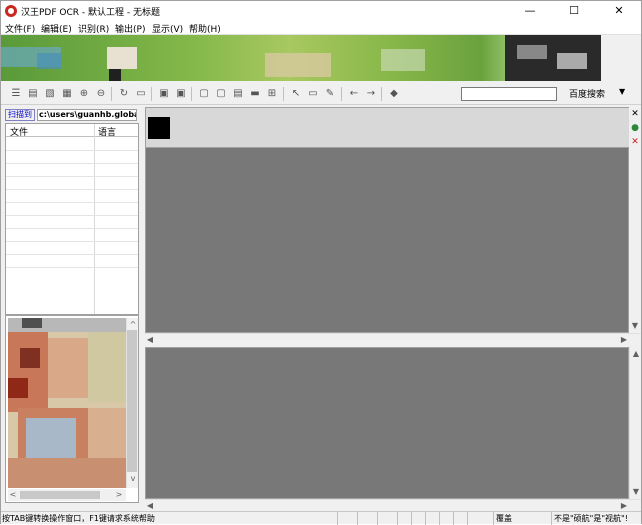 Image resolution: width=642 pixels, height=525 pixels. What do you see at coordinates (101, 94) in the screenshot?
I see `zoom-out-icon: ⊖` at bounding box center [101, 94].